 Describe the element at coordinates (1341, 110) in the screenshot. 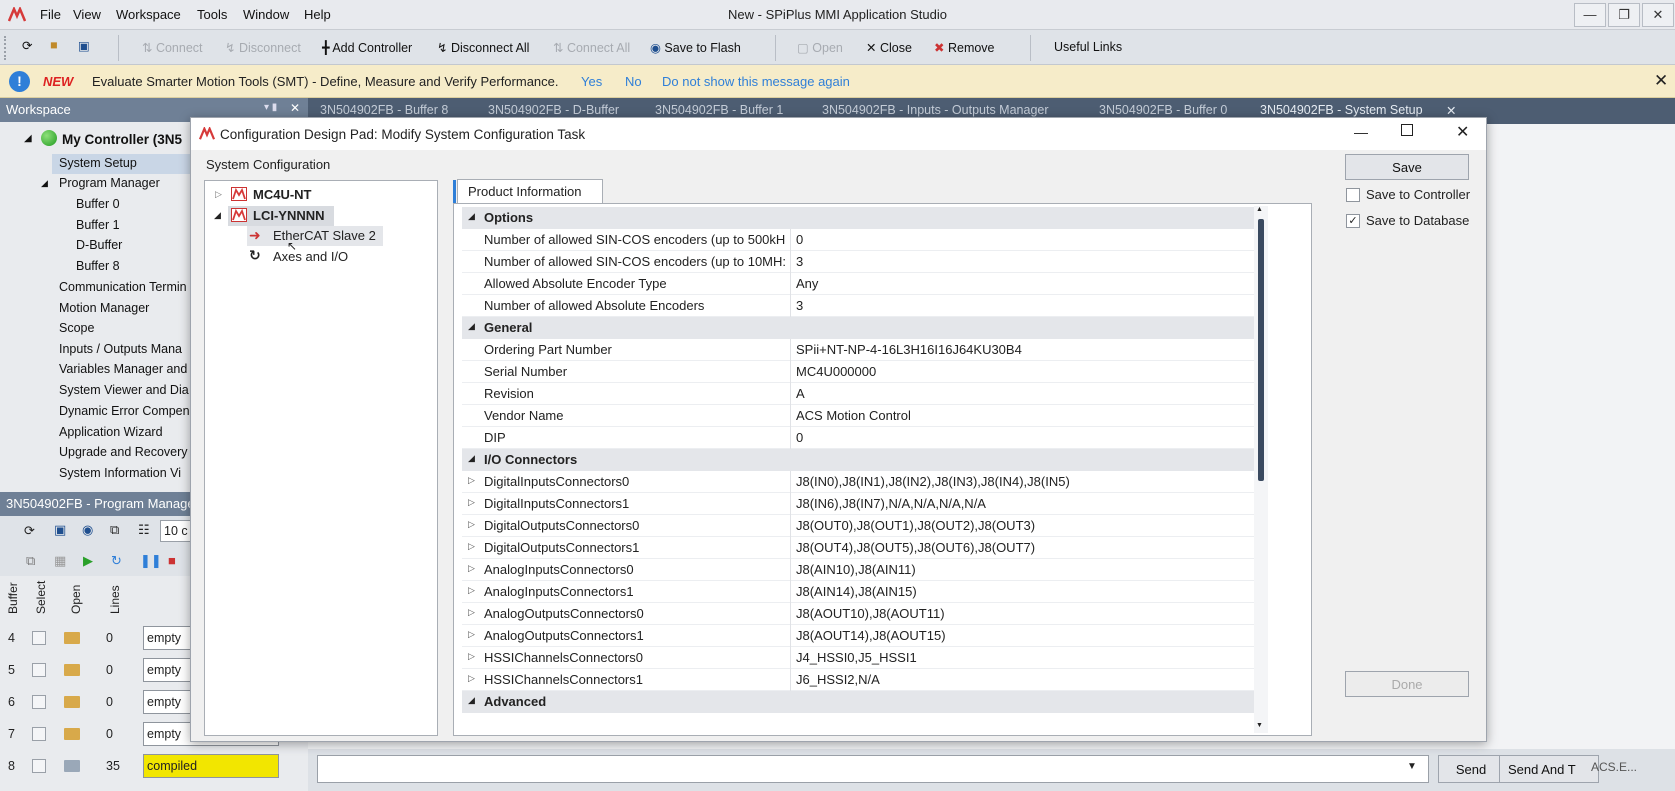

I see `tab-system-setup: 3N504902FB - System Setup` at that location.